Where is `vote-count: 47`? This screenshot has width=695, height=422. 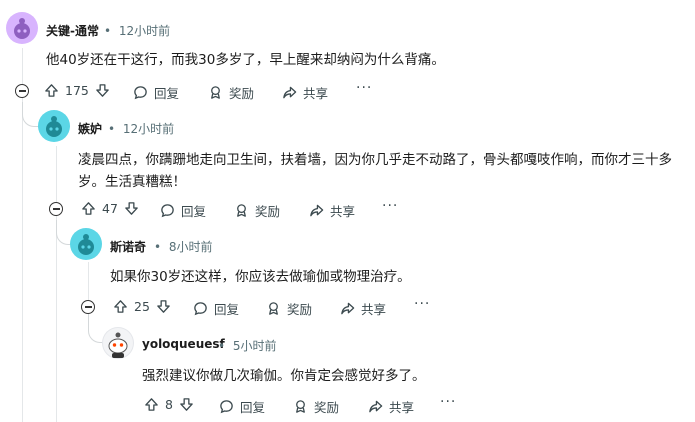 vote-count: 47 is located at coordinates (110, 208).